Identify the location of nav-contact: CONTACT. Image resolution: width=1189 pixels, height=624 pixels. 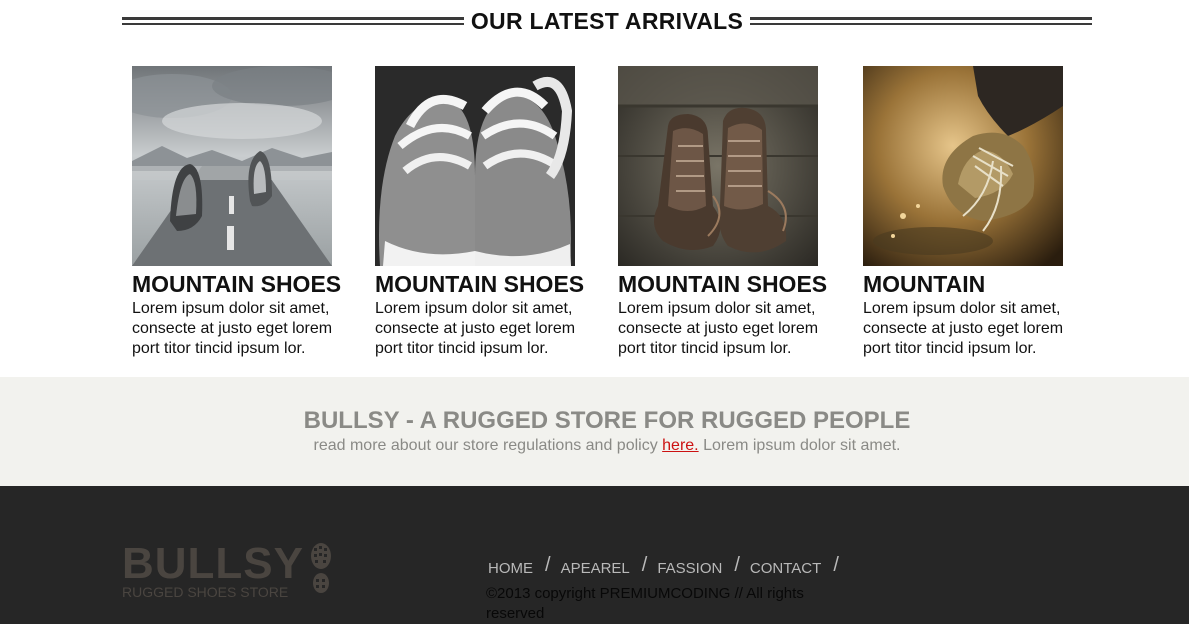
(785, 568).